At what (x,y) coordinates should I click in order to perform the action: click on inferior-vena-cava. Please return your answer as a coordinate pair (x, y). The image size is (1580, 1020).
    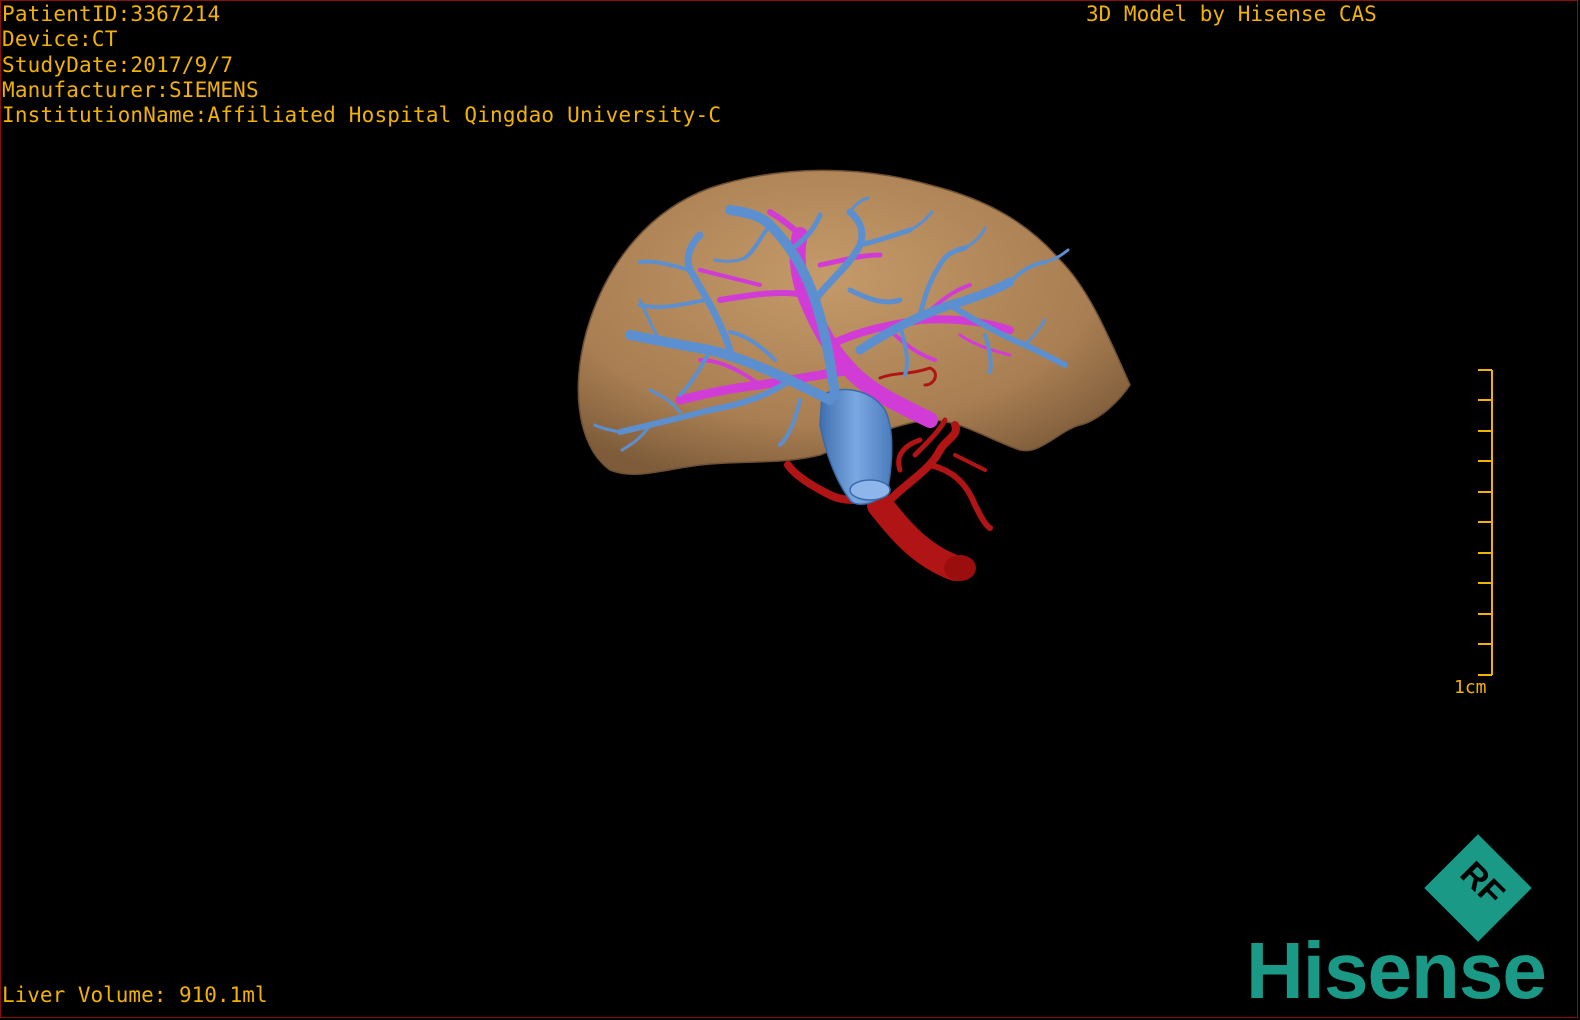
    Looking at the image, I should click on (856, 446).